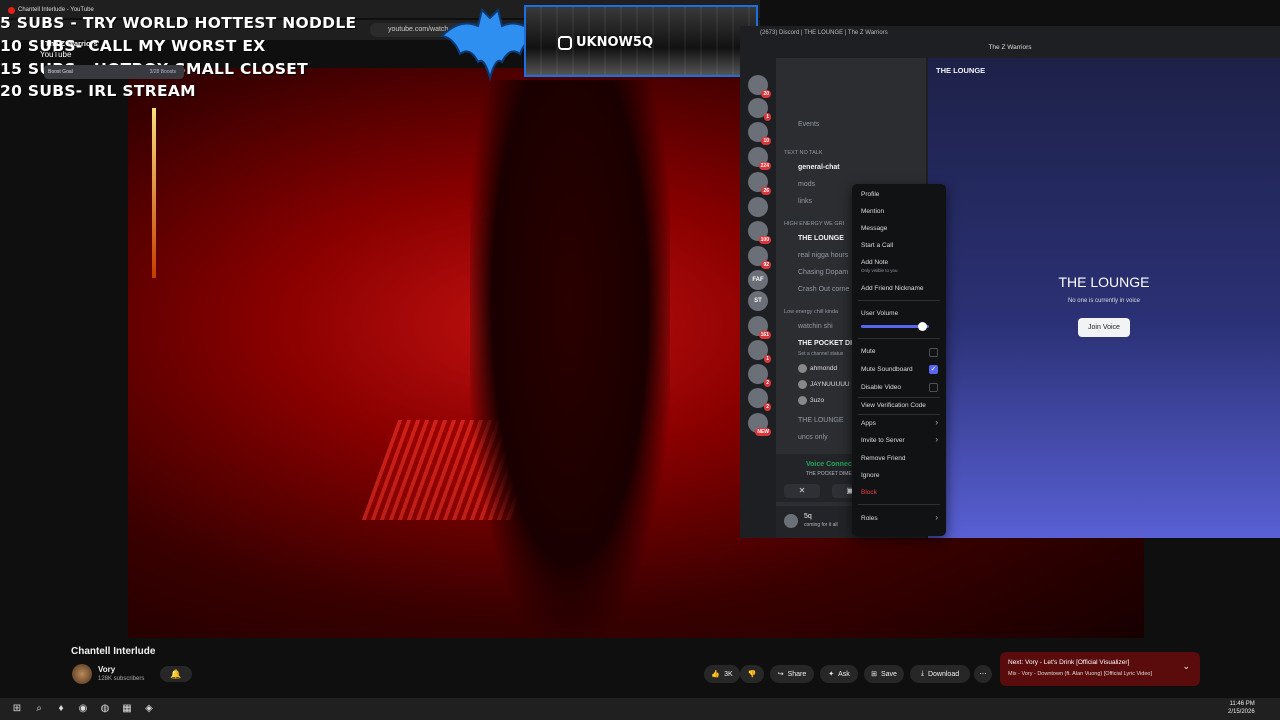 This screenshot has width=1280, height=720. Describe the element at coordinates (759, 133) in the screenshot. I see `server-icon: 10` at that location.